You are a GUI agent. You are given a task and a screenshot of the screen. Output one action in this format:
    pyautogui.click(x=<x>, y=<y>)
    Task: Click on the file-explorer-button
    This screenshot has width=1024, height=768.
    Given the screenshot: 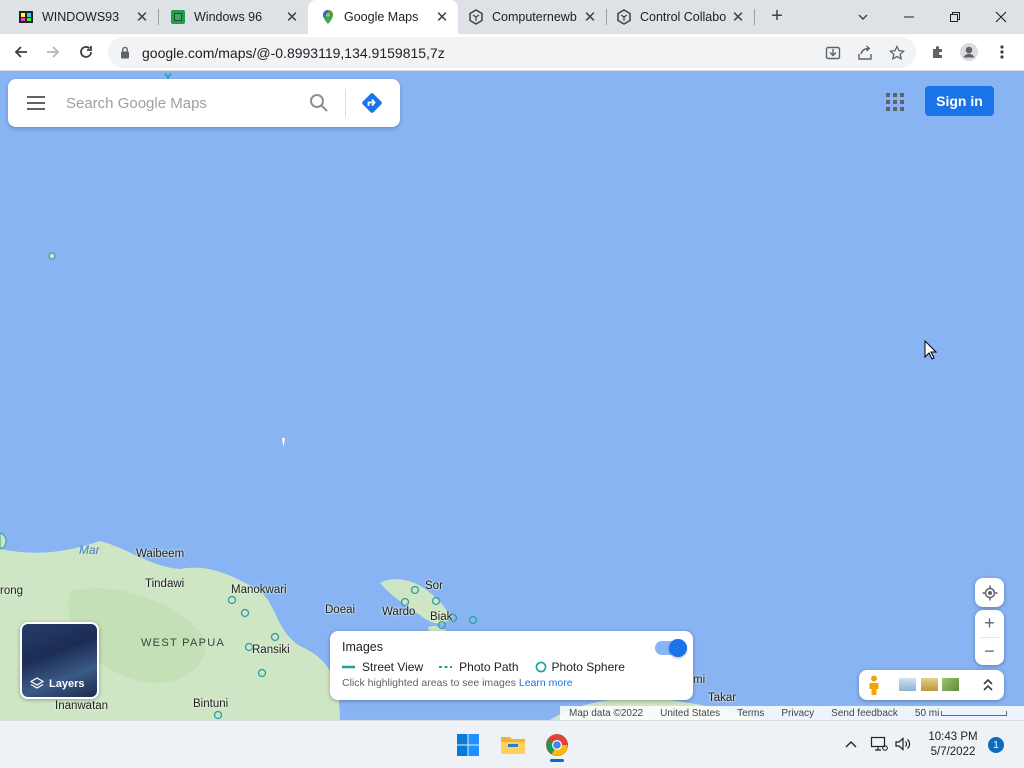 What is the action you would take?
    pyautogui.click(x=513, y=745)
    